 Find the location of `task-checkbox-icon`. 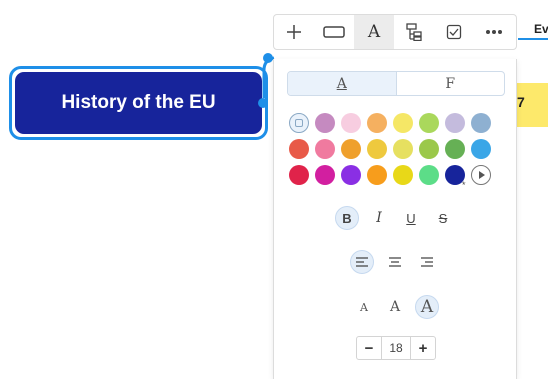

task-checkbox-icon is located at coordinates (454, 32).